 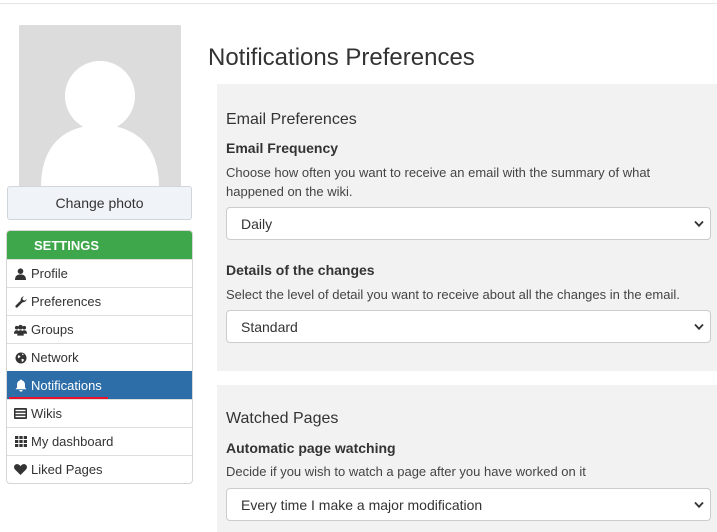 I want to click on sidebar-item-label: My dashboard, so click(x=72, y=441).